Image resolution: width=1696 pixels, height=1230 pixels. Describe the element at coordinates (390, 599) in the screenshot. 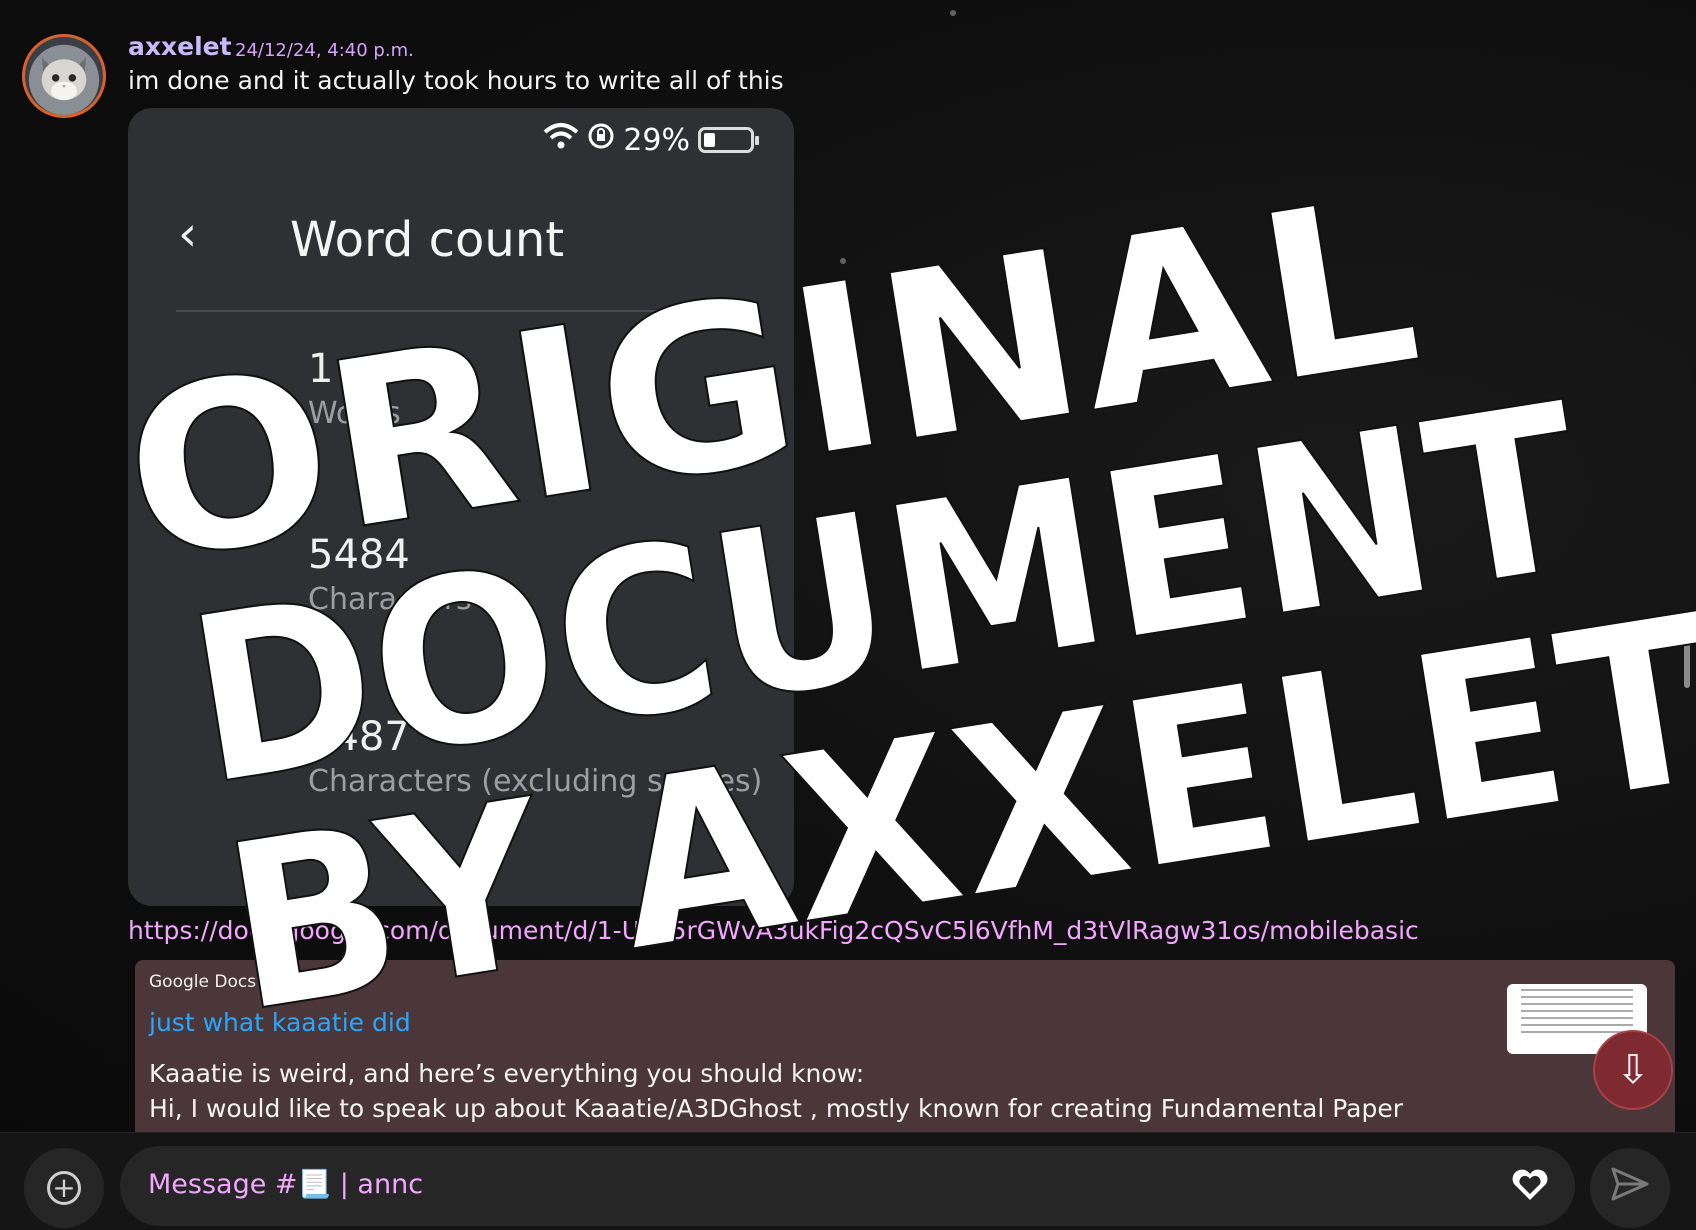

I see `stat-label: Characters` at that location.